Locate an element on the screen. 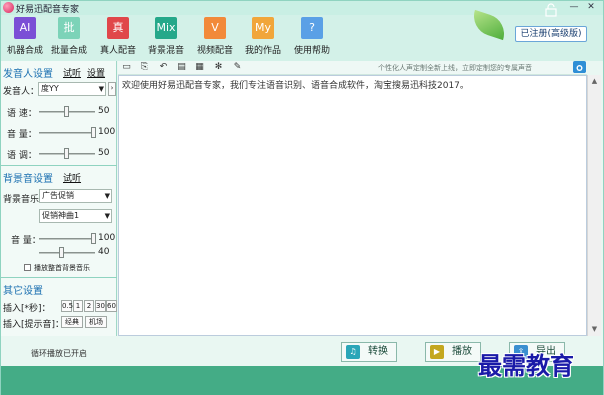  sound-classic-button: 经典 is located at coordinates (72, 322).